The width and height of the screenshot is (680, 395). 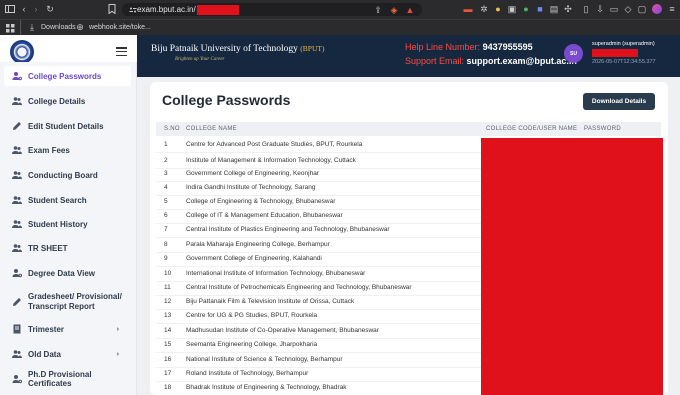 I want to click on sno-cell: 13, so click(x=168, y=315).